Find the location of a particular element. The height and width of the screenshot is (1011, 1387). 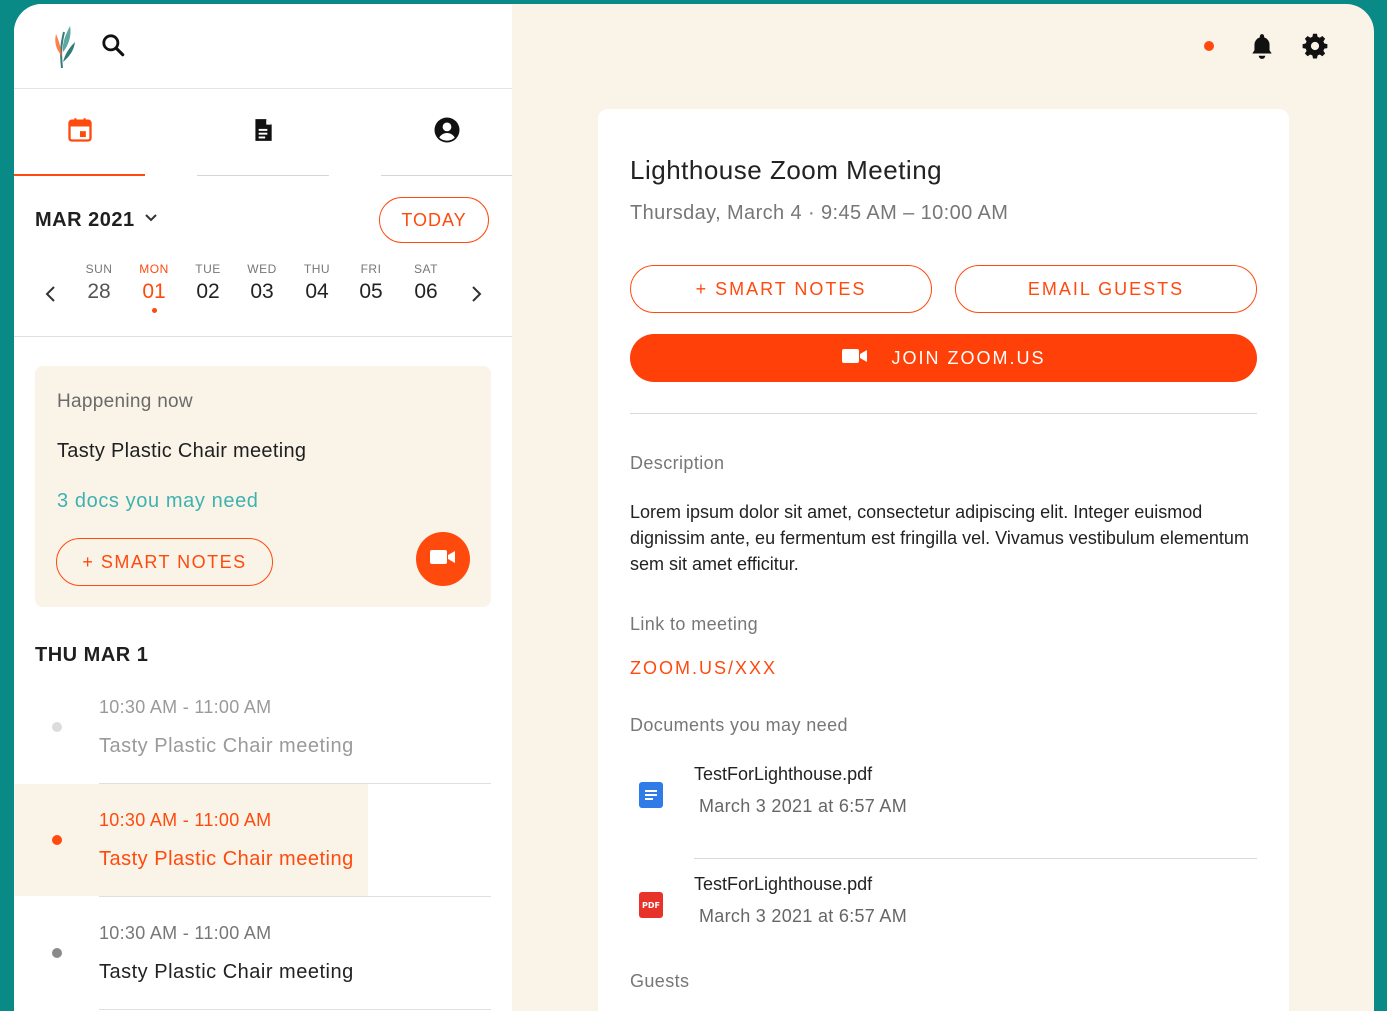

month-label: MAR 2021 is located at coordinates (85, 220).